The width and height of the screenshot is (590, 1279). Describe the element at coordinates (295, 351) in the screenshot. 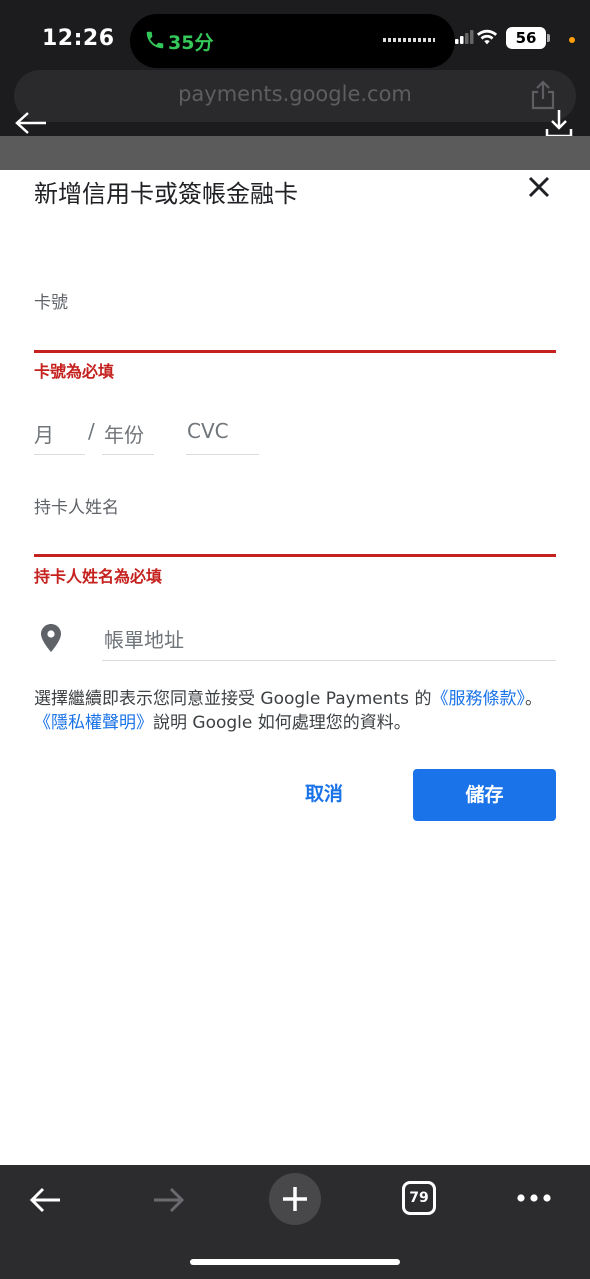

I see `card-number-field` at that location.